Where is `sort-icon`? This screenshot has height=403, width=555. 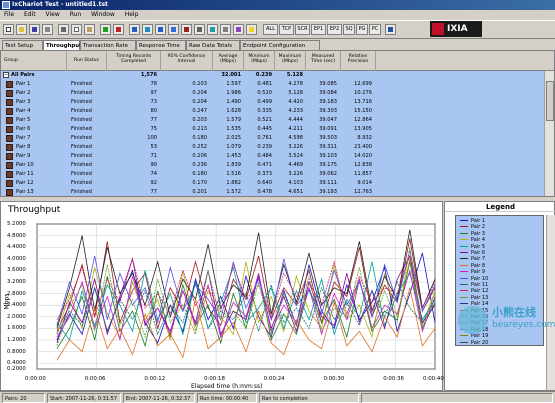
sort-icon is located at coordinates (225, 29).